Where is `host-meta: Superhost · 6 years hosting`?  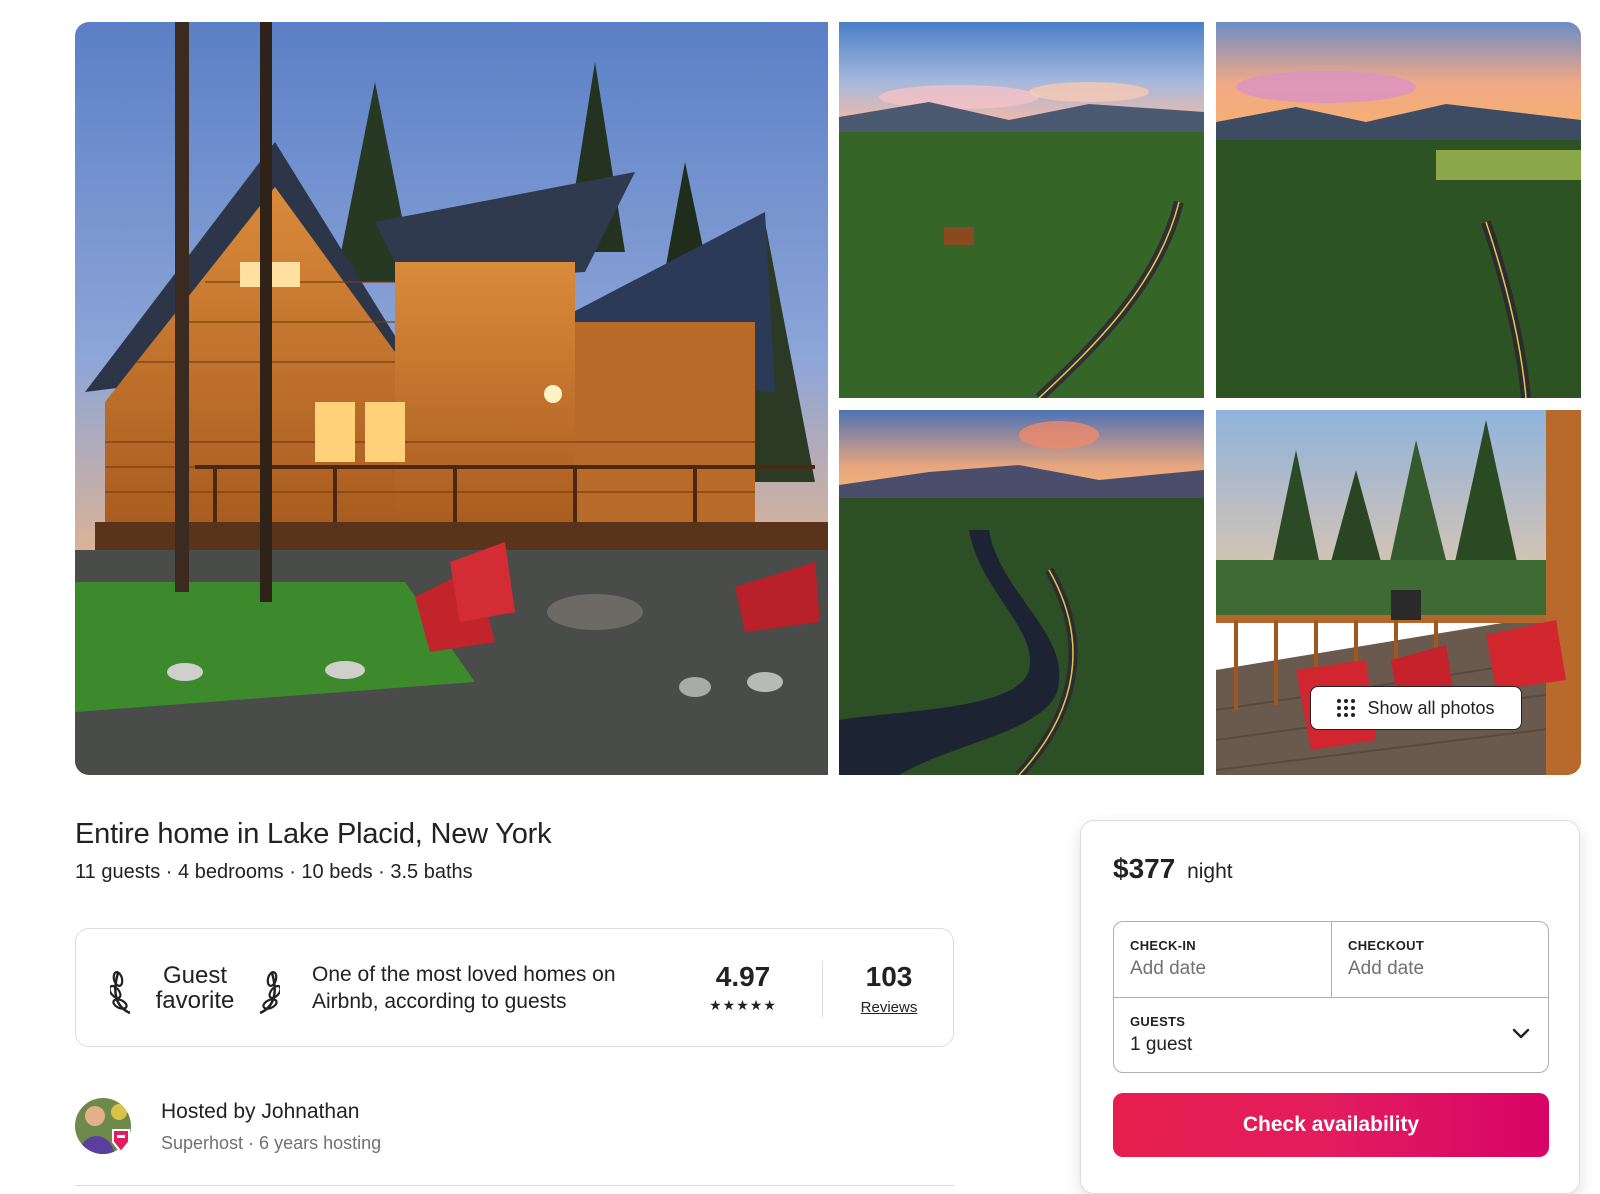
host-meta: Superhost · 6 years hosting is located at coordinates (271, 1143).